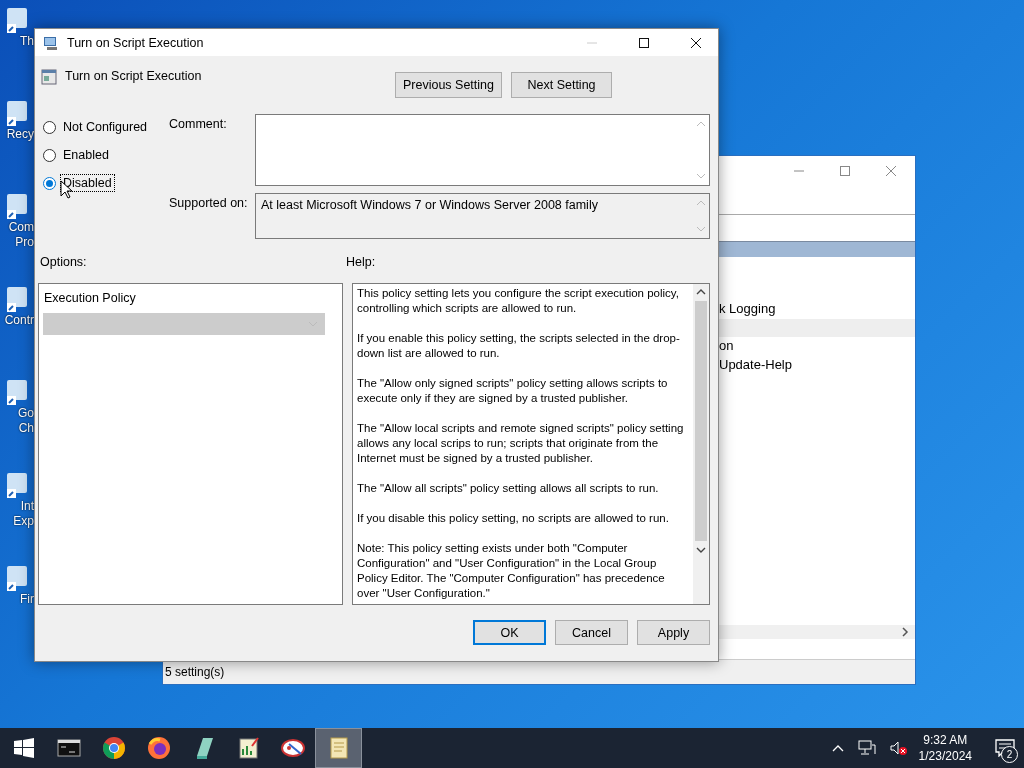  What do you see at coordinates (561, 85) in the screenshot?
I see `nav-button: Next Setting` at bounding box center [561, 85].